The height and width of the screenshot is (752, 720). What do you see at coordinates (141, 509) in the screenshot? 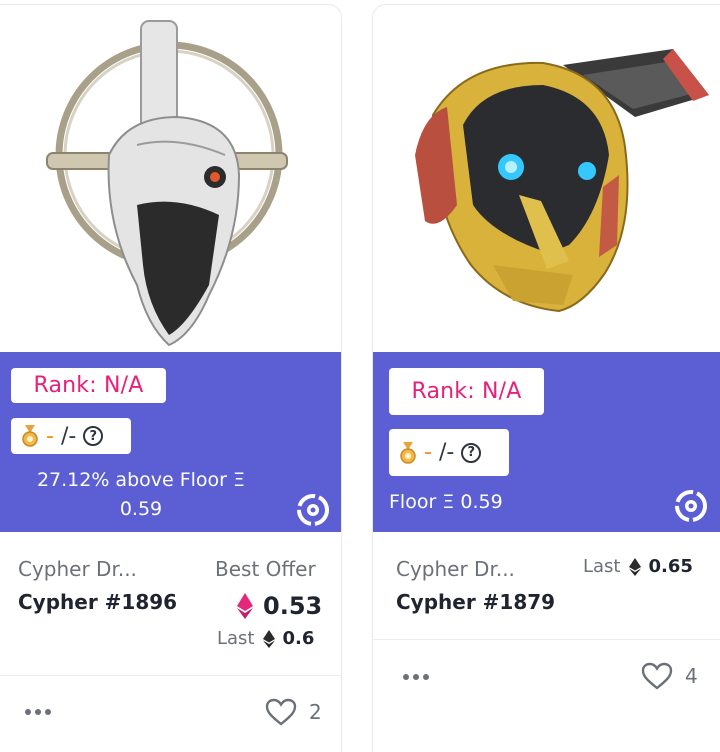
I see `floor-comparison-line2: 0.59` at bounding box center [141, 509].